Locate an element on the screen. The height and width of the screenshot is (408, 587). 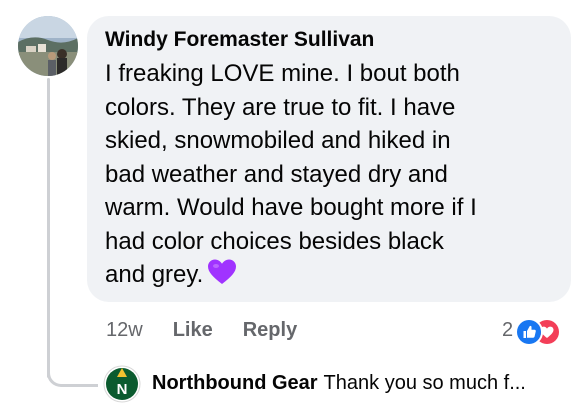
comment-text-line: warm. Would have bought more if I is located at coordinates (291, 207).